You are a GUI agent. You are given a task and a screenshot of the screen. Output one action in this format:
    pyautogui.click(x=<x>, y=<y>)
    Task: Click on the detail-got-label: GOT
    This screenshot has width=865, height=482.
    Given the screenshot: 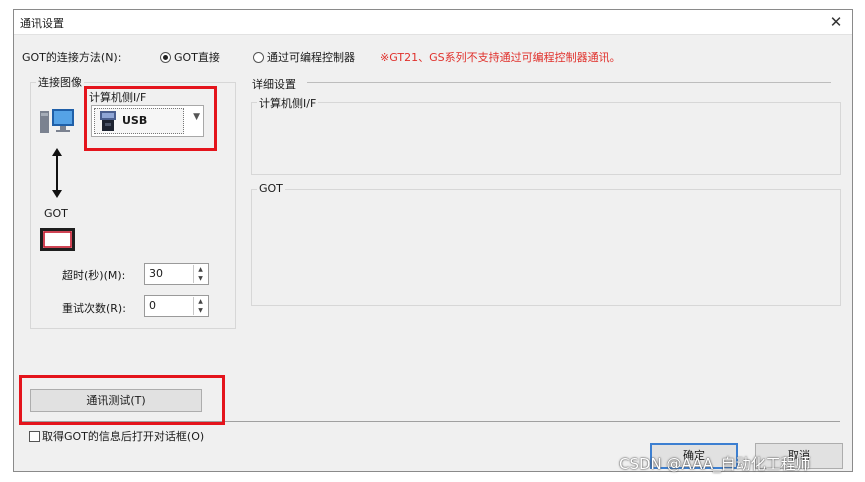 What is the action you would take?
    pyautogui.click(x=271, y=188)
    